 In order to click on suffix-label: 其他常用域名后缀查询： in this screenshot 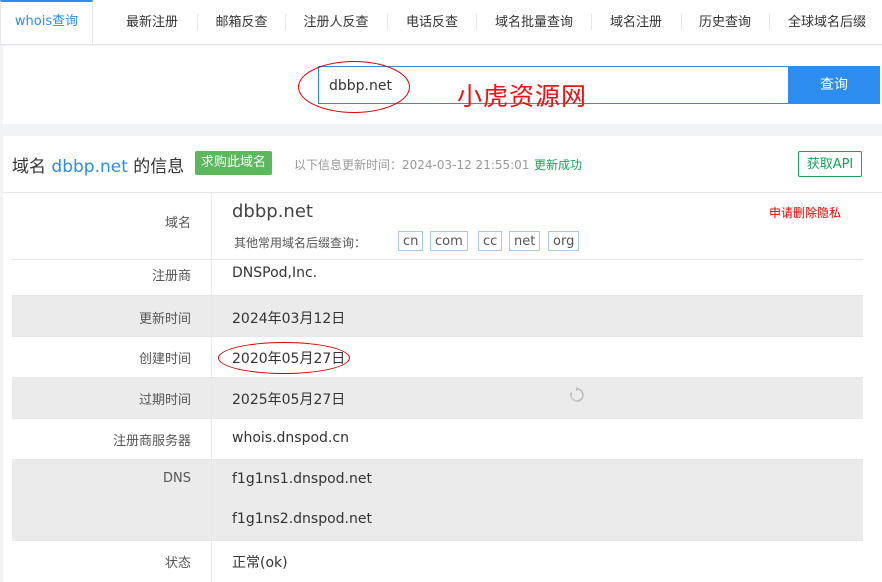, I will do `click(300, 243)`.